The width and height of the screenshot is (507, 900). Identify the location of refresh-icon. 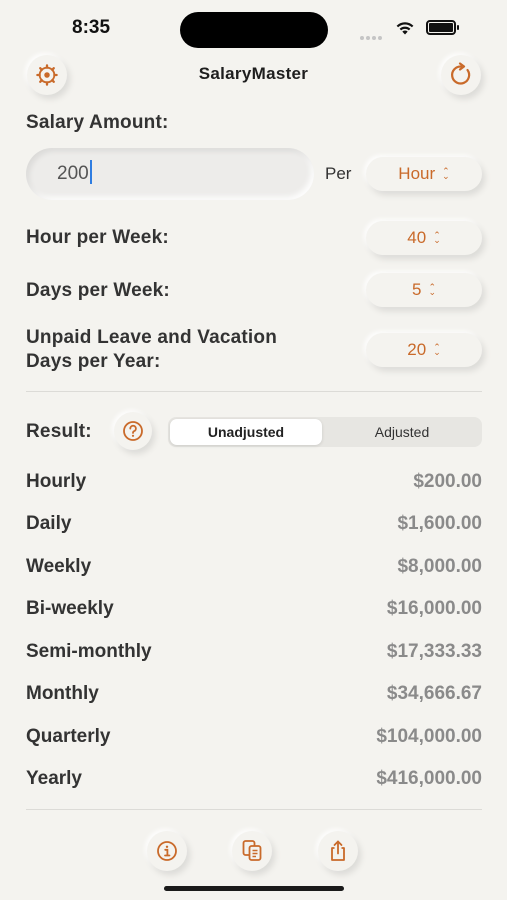
(461, 73).